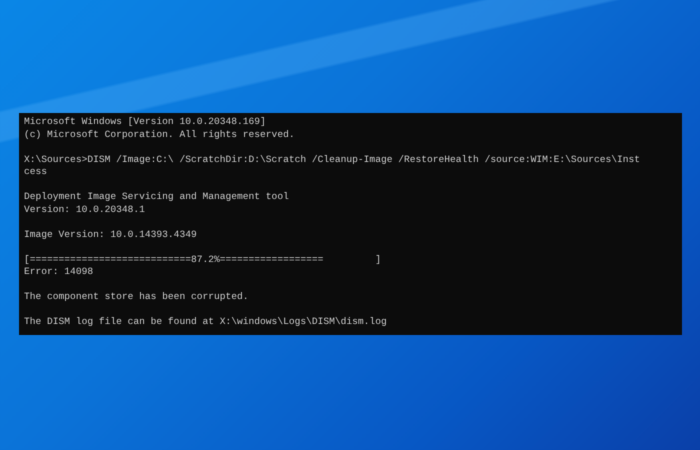 This screenshot has width=700, height=450. Describe the element at coordinates (137, 297) in the screenshot. I see `console-line: The component store has been corrupted.` at that location.